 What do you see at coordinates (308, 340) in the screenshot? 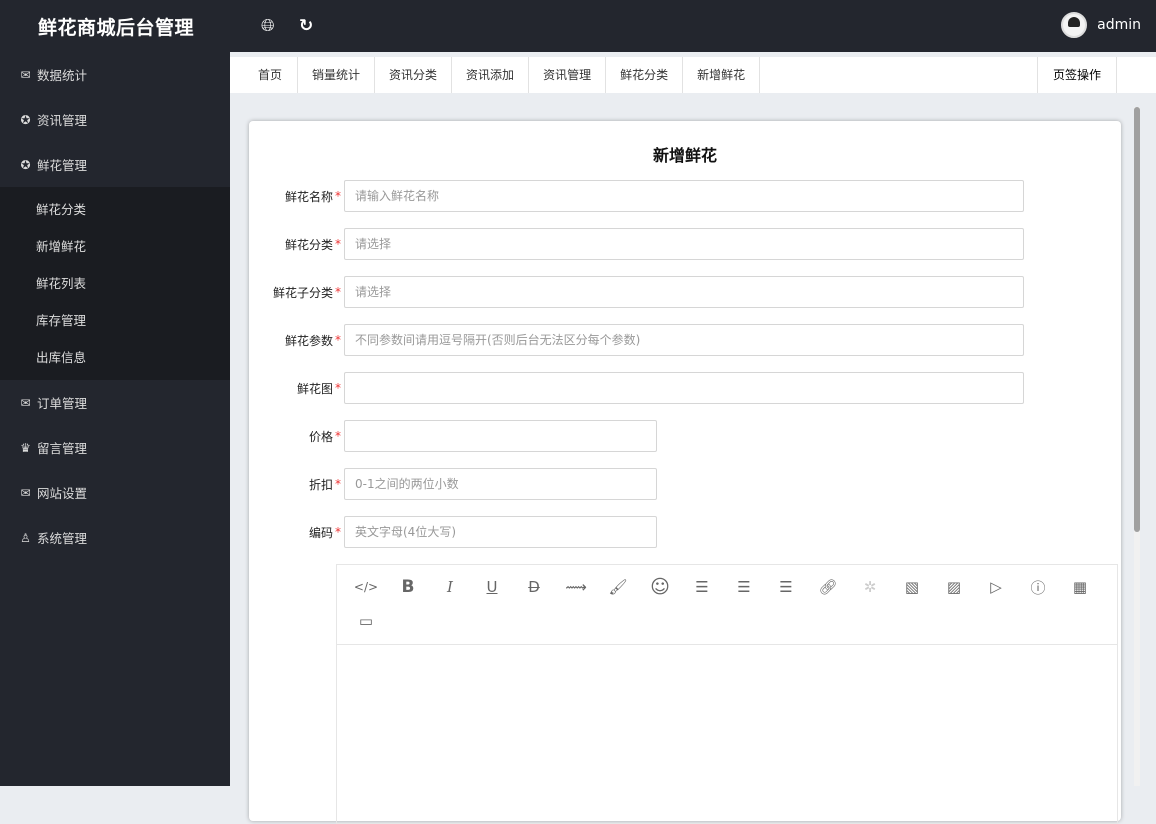
I see `field-label: 鲜花参数` at bounding box center [308, 340].